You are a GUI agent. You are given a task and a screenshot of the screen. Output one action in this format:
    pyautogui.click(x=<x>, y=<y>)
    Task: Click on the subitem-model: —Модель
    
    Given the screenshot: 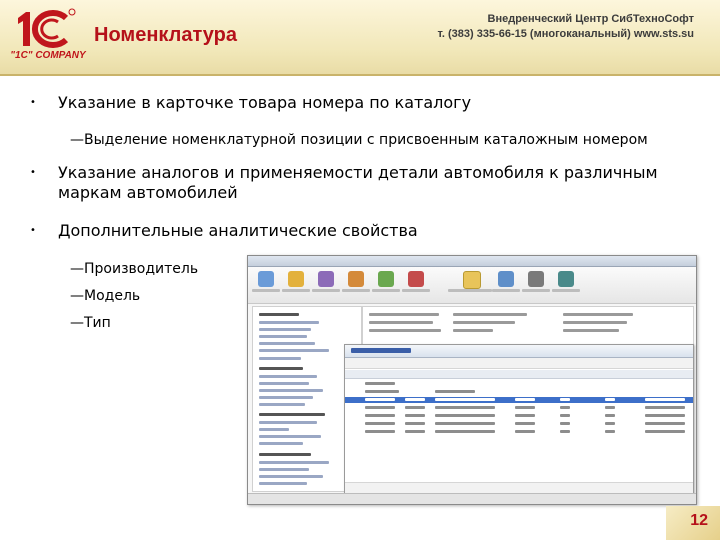 What is the action you would take?
    pyautogui.click(x=105, y=296)
    